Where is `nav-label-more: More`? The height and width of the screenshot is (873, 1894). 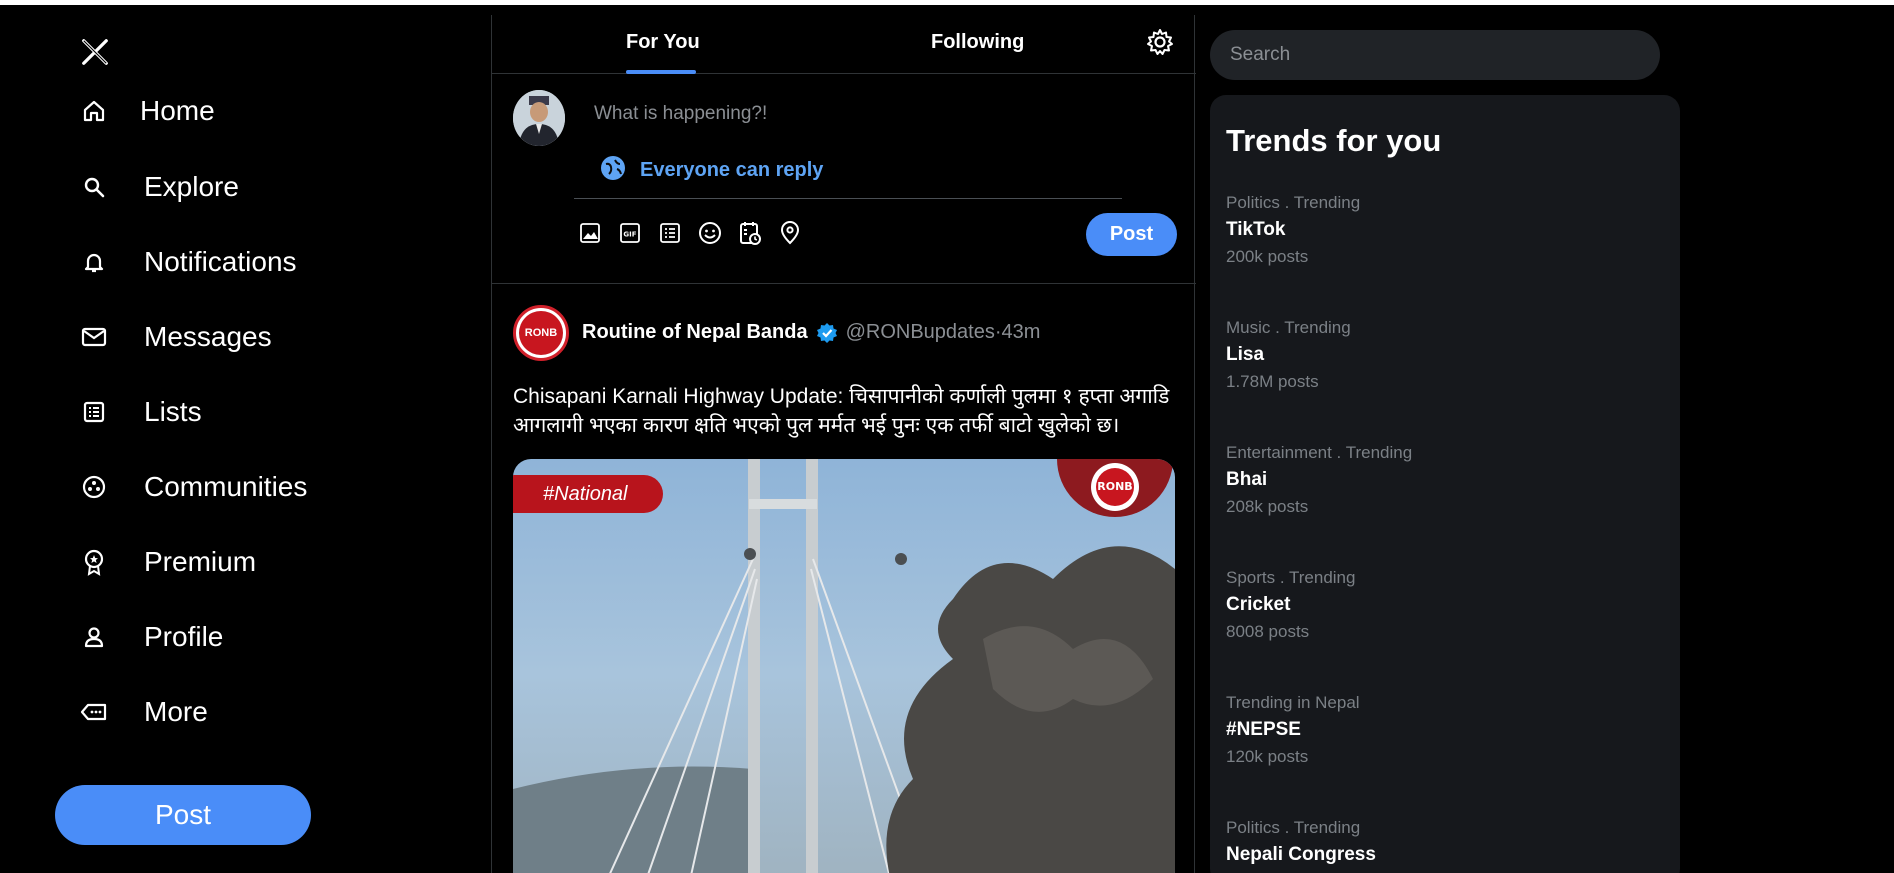
nav-label-more: More is located at coordinates (176, 711).